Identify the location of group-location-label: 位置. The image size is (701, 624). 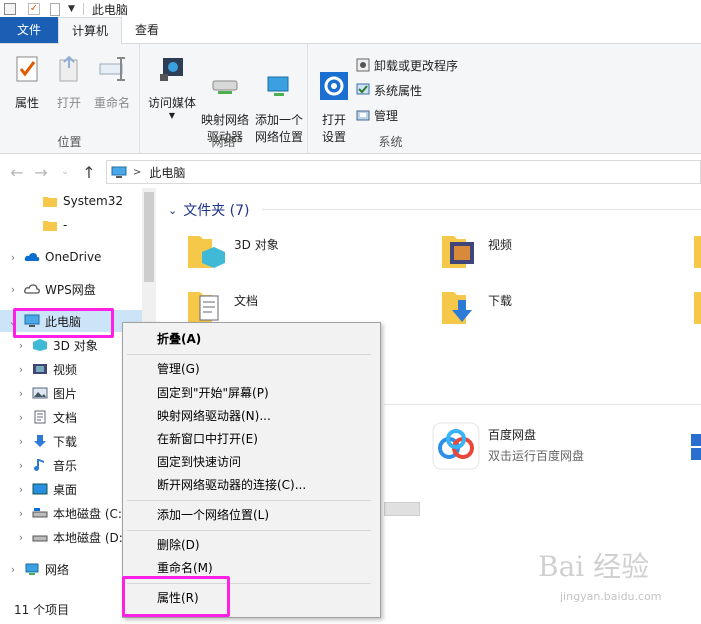
(69, 142).